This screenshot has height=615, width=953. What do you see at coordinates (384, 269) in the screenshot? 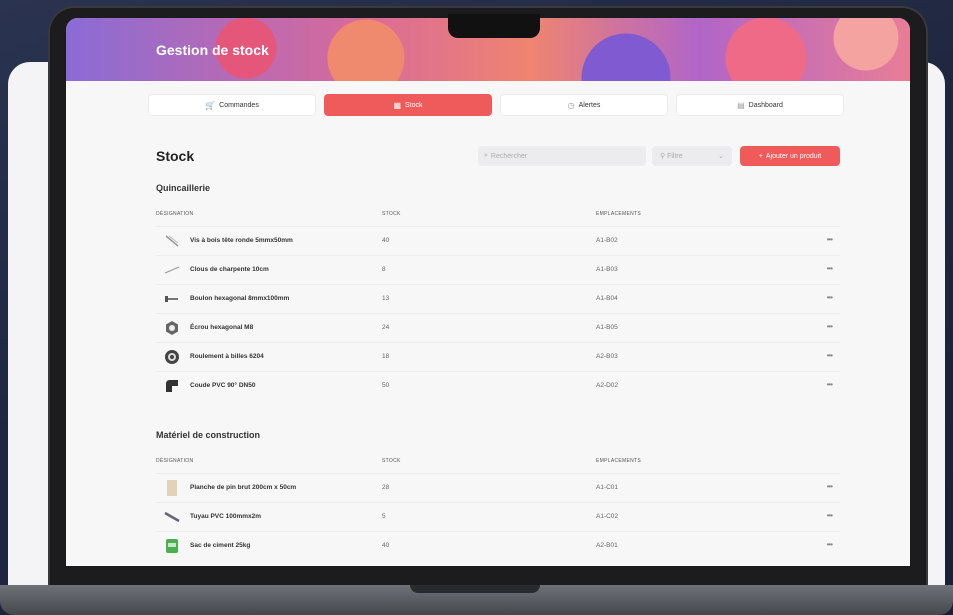
I see `stock-value: 8` at bounding box center [384, 269].